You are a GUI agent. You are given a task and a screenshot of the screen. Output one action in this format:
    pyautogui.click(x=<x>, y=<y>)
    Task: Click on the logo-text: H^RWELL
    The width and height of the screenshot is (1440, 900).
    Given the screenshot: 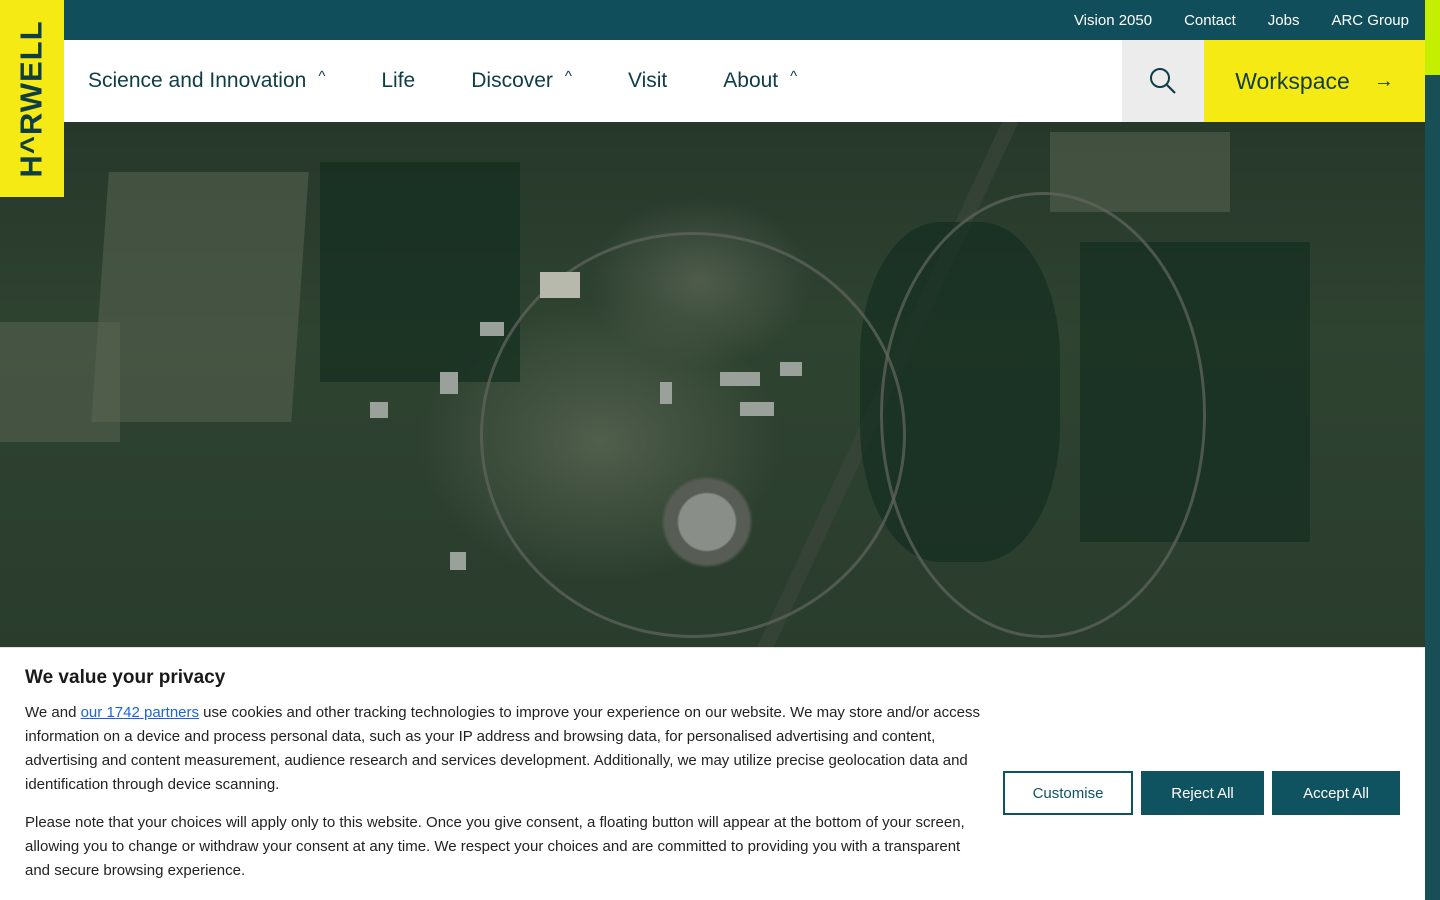 What is the action you would take?
    pyautogui.click(x=32, y=98)
    